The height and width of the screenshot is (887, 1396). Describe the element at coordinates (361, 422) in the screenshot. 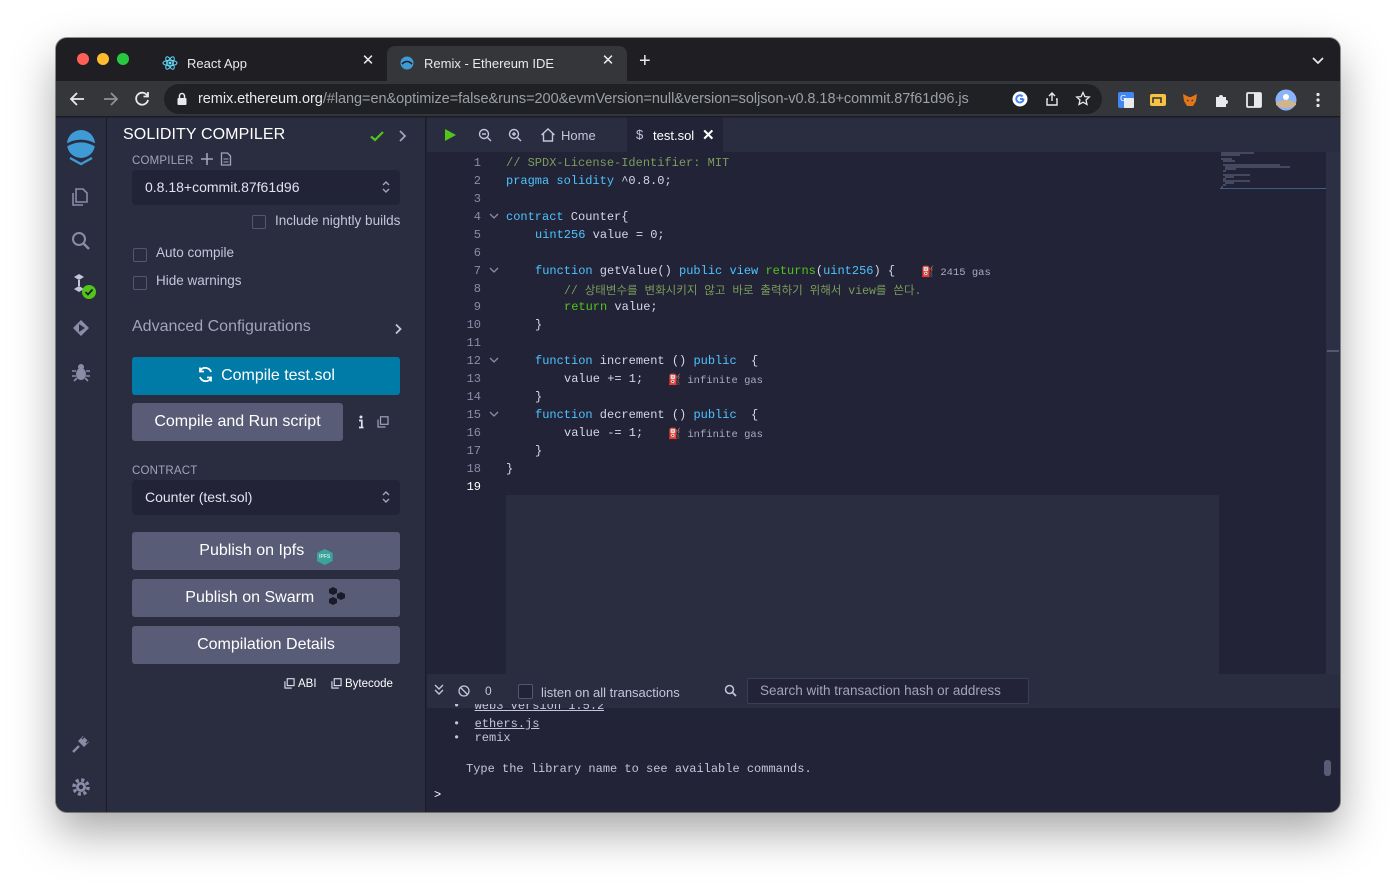

I see `info-icon` at that location.